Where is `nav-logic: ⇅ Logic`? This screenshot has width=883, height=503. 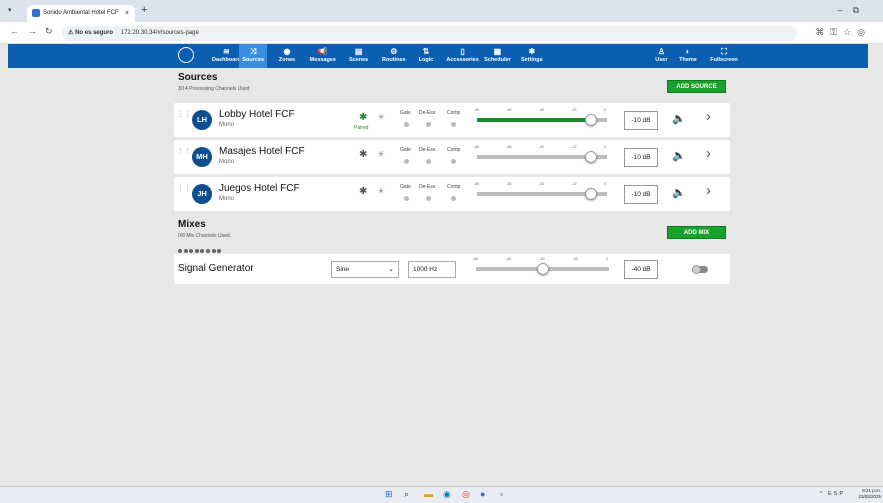 nav-logic: ⇅ Logic is located at coordinates (426, 56).